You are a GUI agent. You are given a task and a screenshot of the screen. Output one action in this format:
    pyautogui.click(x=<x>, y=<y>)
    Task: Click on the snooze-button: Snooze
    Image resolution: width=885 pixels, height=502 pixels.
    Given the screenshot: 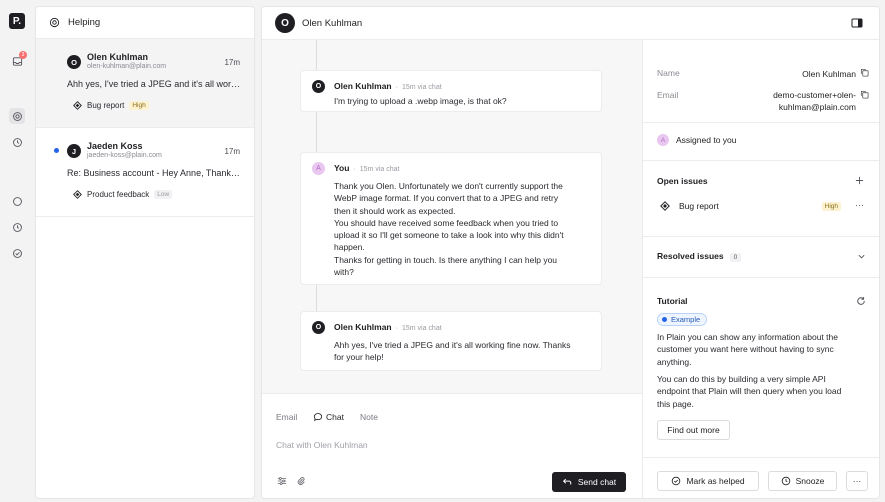 What is the action you would take?
    pyautogui.click(x=802, y=481)
    